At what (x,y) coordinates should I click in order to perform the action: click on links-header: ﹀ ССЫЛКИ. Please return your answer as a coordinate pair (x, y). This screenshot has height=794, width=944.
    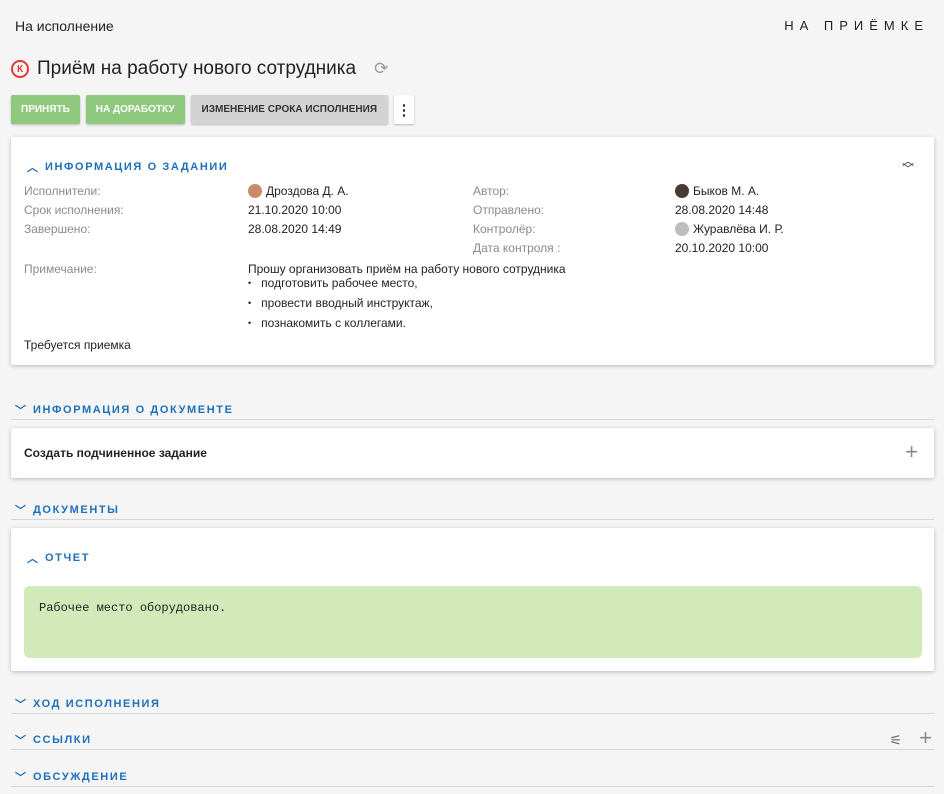
    Looking at the image, I should click on (53, 740).